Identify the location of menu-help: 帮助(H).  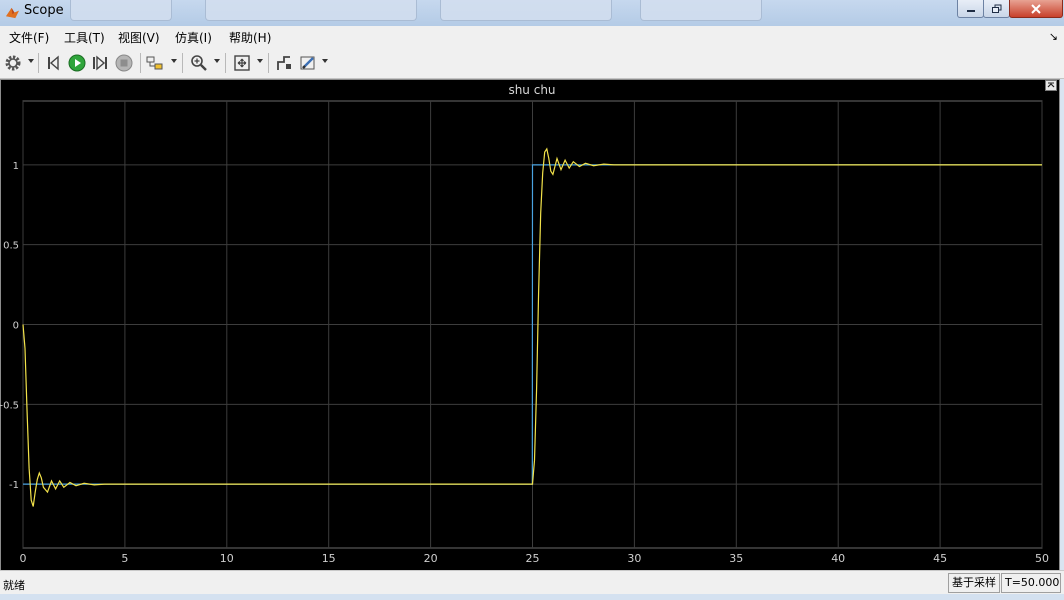
(250, 37).